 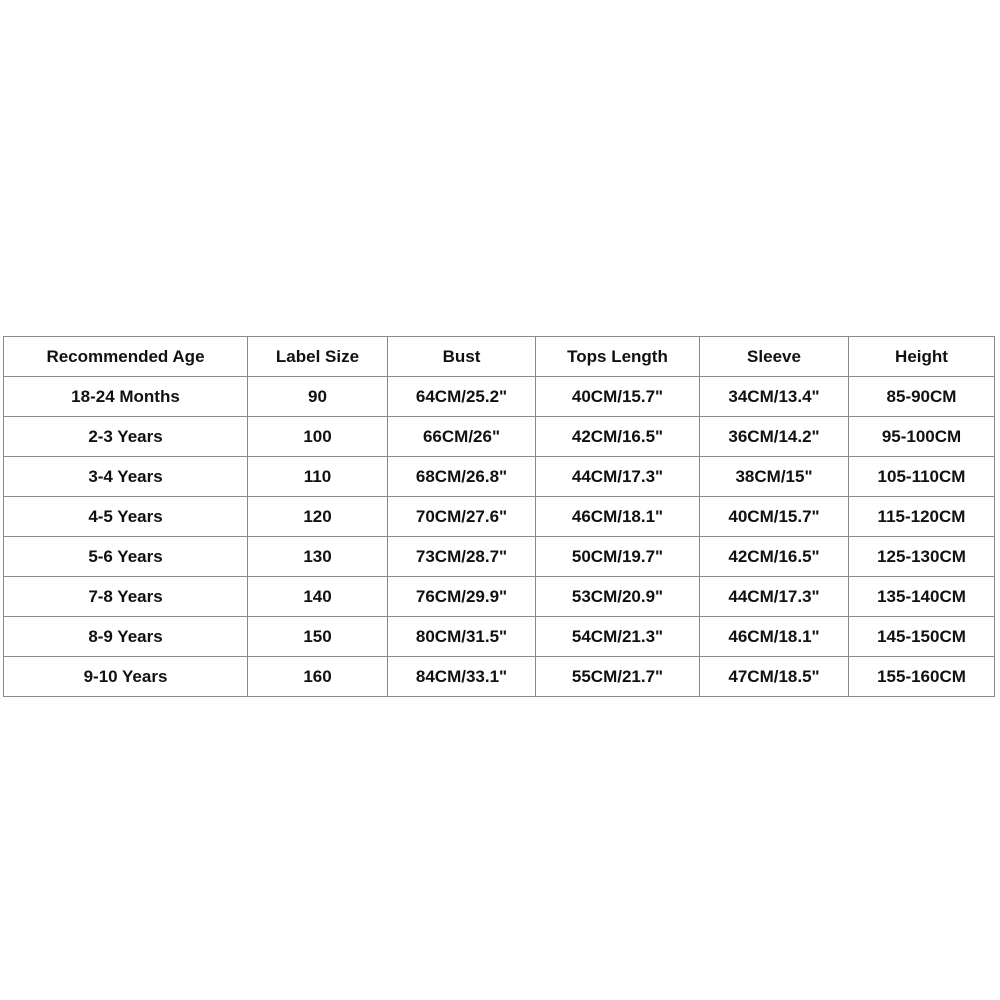 What do you see at coordinates (317, 636) in the screenshot?
I see `cell-label-size: 150` at bounding box center [317, 636].